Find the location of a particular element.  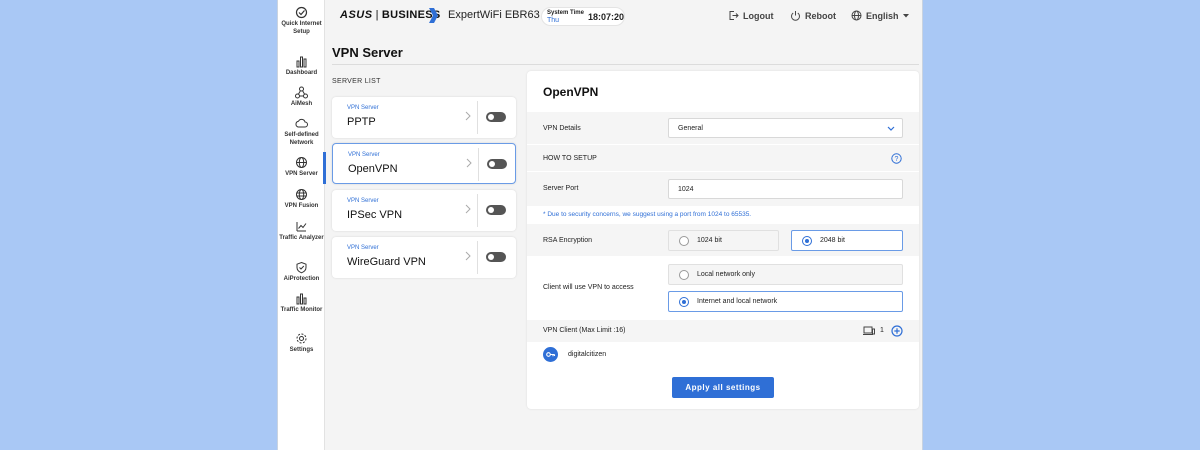

logout-label: Logout is located at coordinates (758, 15).